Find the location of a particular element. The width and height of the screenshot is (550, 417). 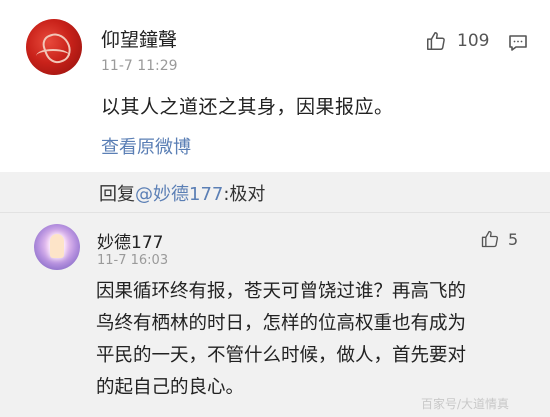

divider is located at coordinates (275, 212).